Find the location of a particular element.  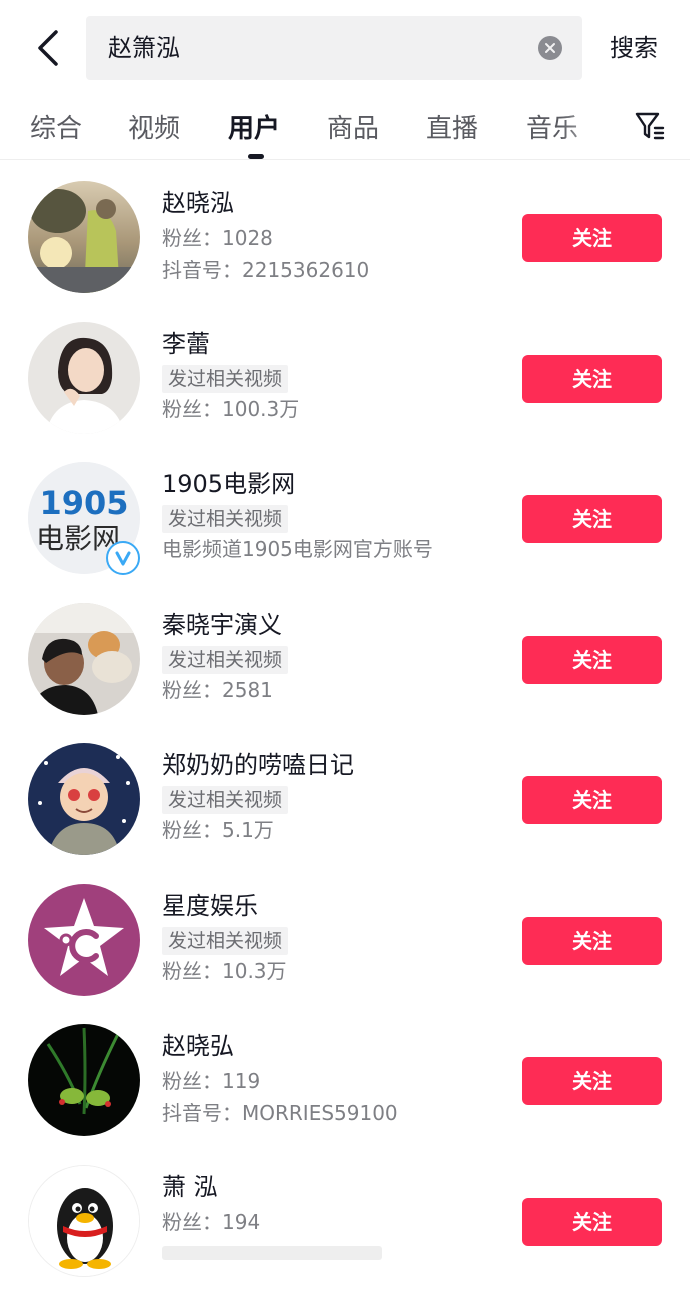

grandma-cartoon-avatar is located at coordinates (84, 799).